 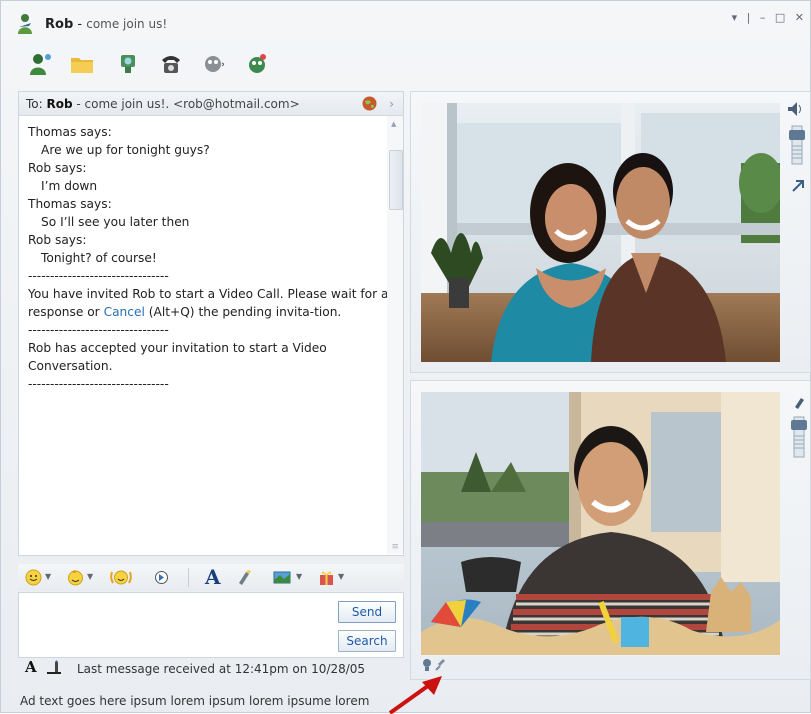 I want to click on microphone-volume-control, so click(x=798, y=428).